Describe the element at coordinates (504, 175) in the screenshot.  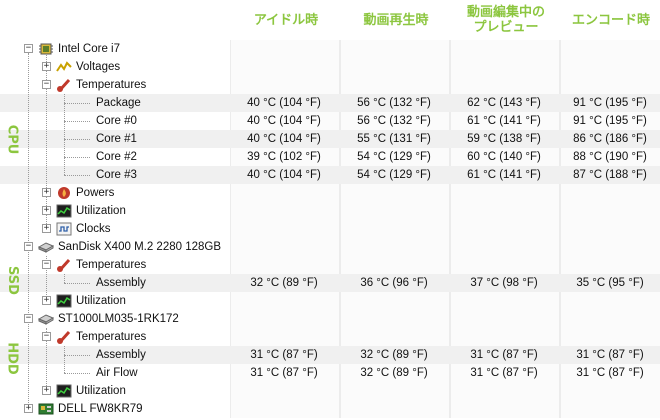
I see `value-cell: 61 °C (141 °F)` at that location.